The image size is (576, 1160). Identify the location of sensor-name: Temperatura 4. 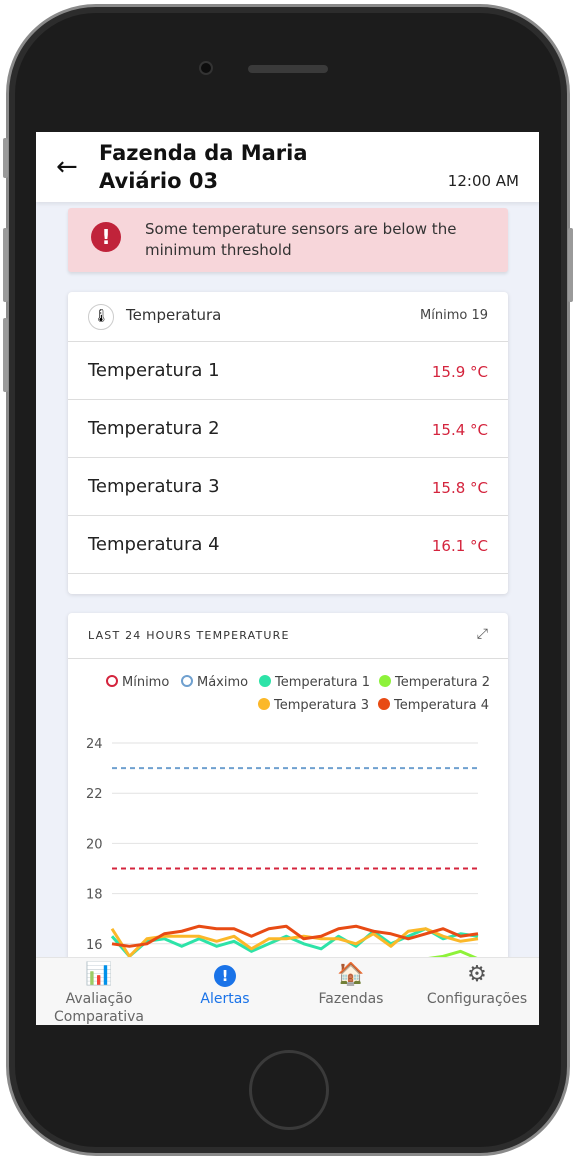
(154, 544).